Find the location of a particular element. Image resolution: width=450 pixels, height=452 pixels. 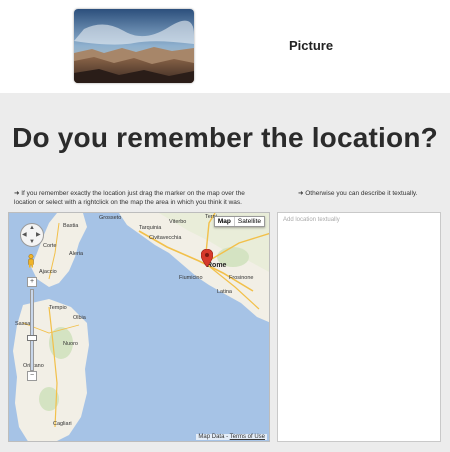

pan-right-icon: ▶ is located at coordinates (38, 235).